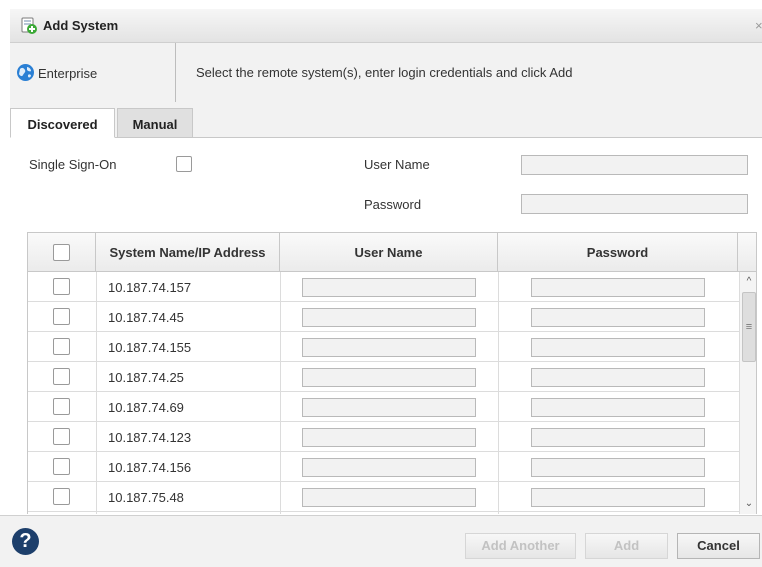 This screenshot has width=762, height=567. What do you see at coordinates (146, 497) in the screenshot?
I see `row-ip-address: 10.187.75.48` at bounding box center [146, 497].